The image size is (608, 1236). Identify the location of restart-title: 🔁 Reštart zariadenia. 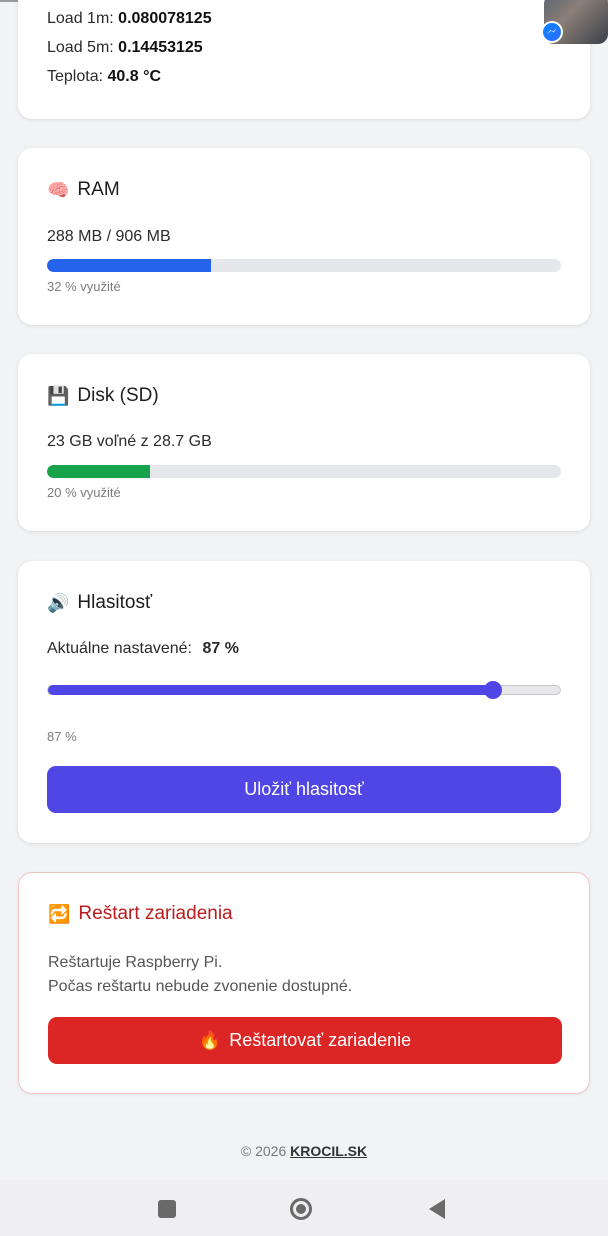
(140, 914).